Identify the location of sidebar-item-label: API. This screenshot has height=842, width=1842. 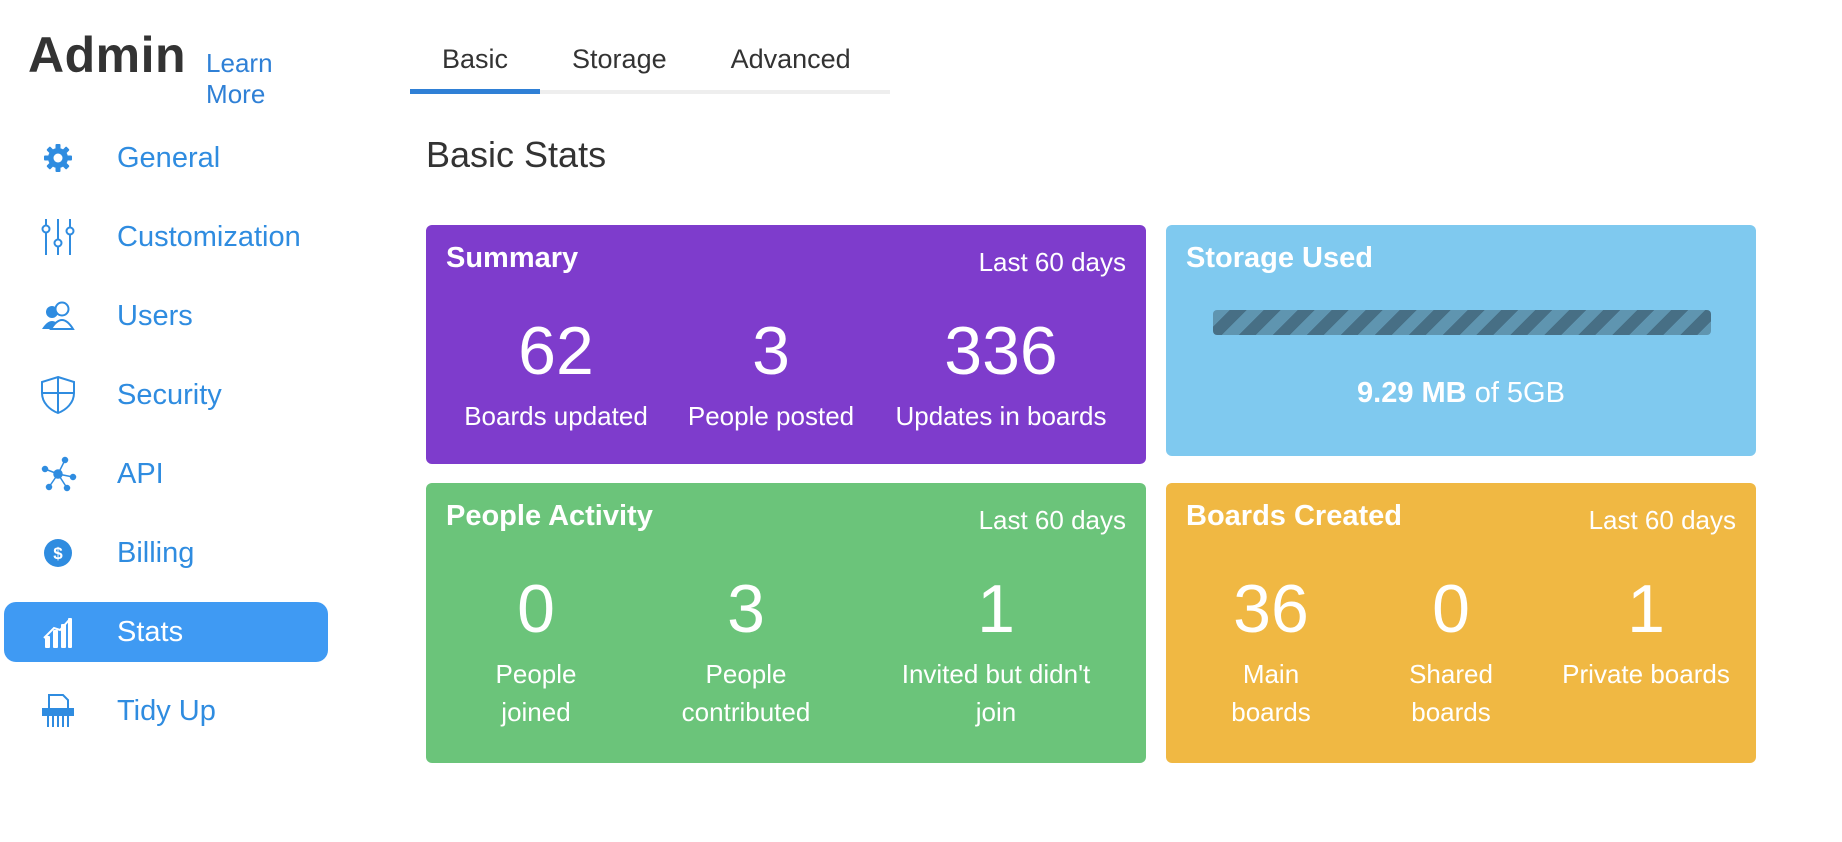
(140, 473).